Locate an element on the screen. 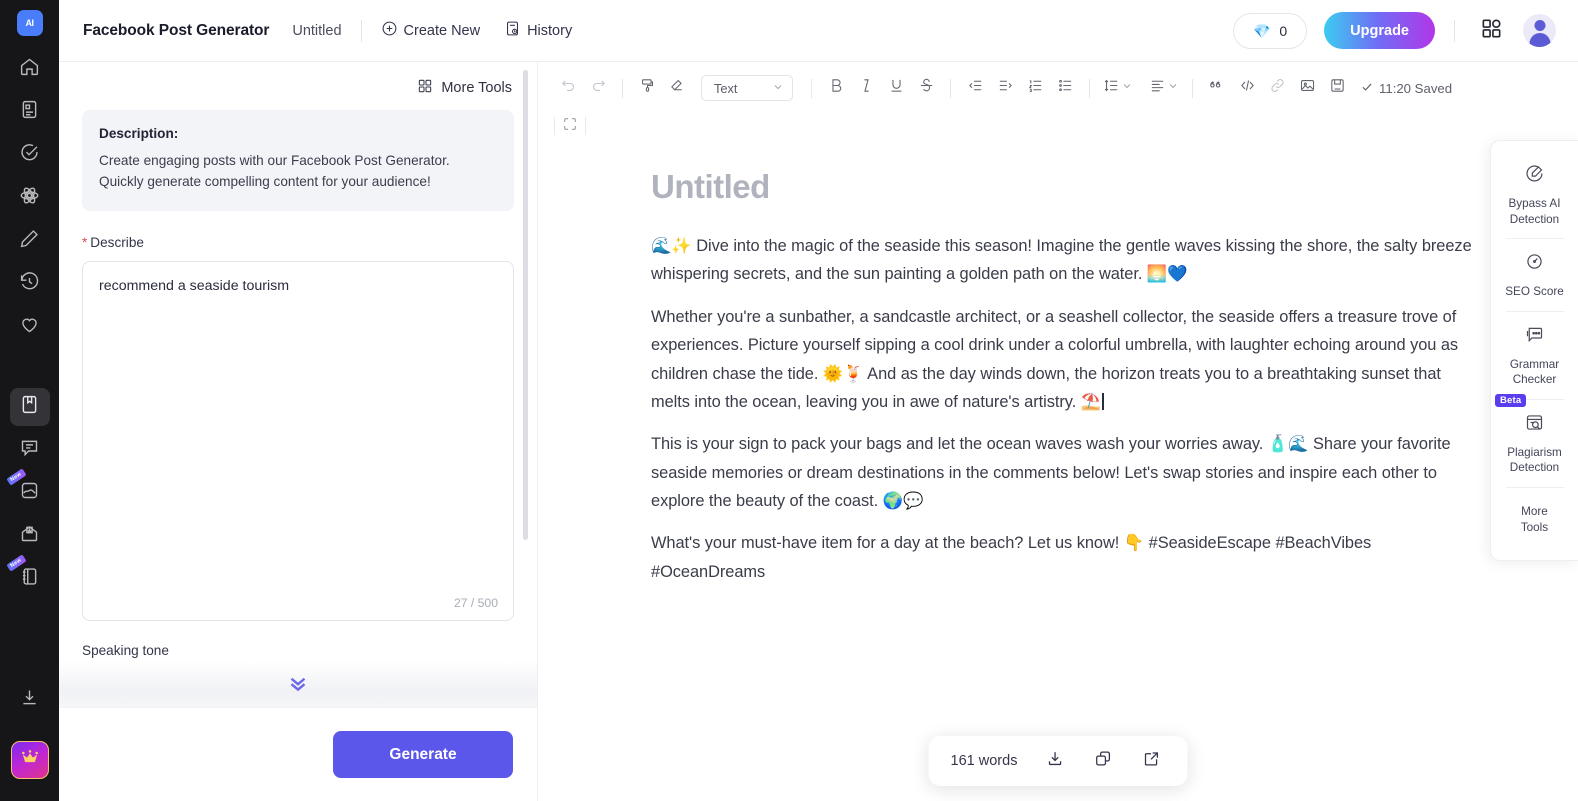  create-new-button: Create New is located at coordinates (430, 30).